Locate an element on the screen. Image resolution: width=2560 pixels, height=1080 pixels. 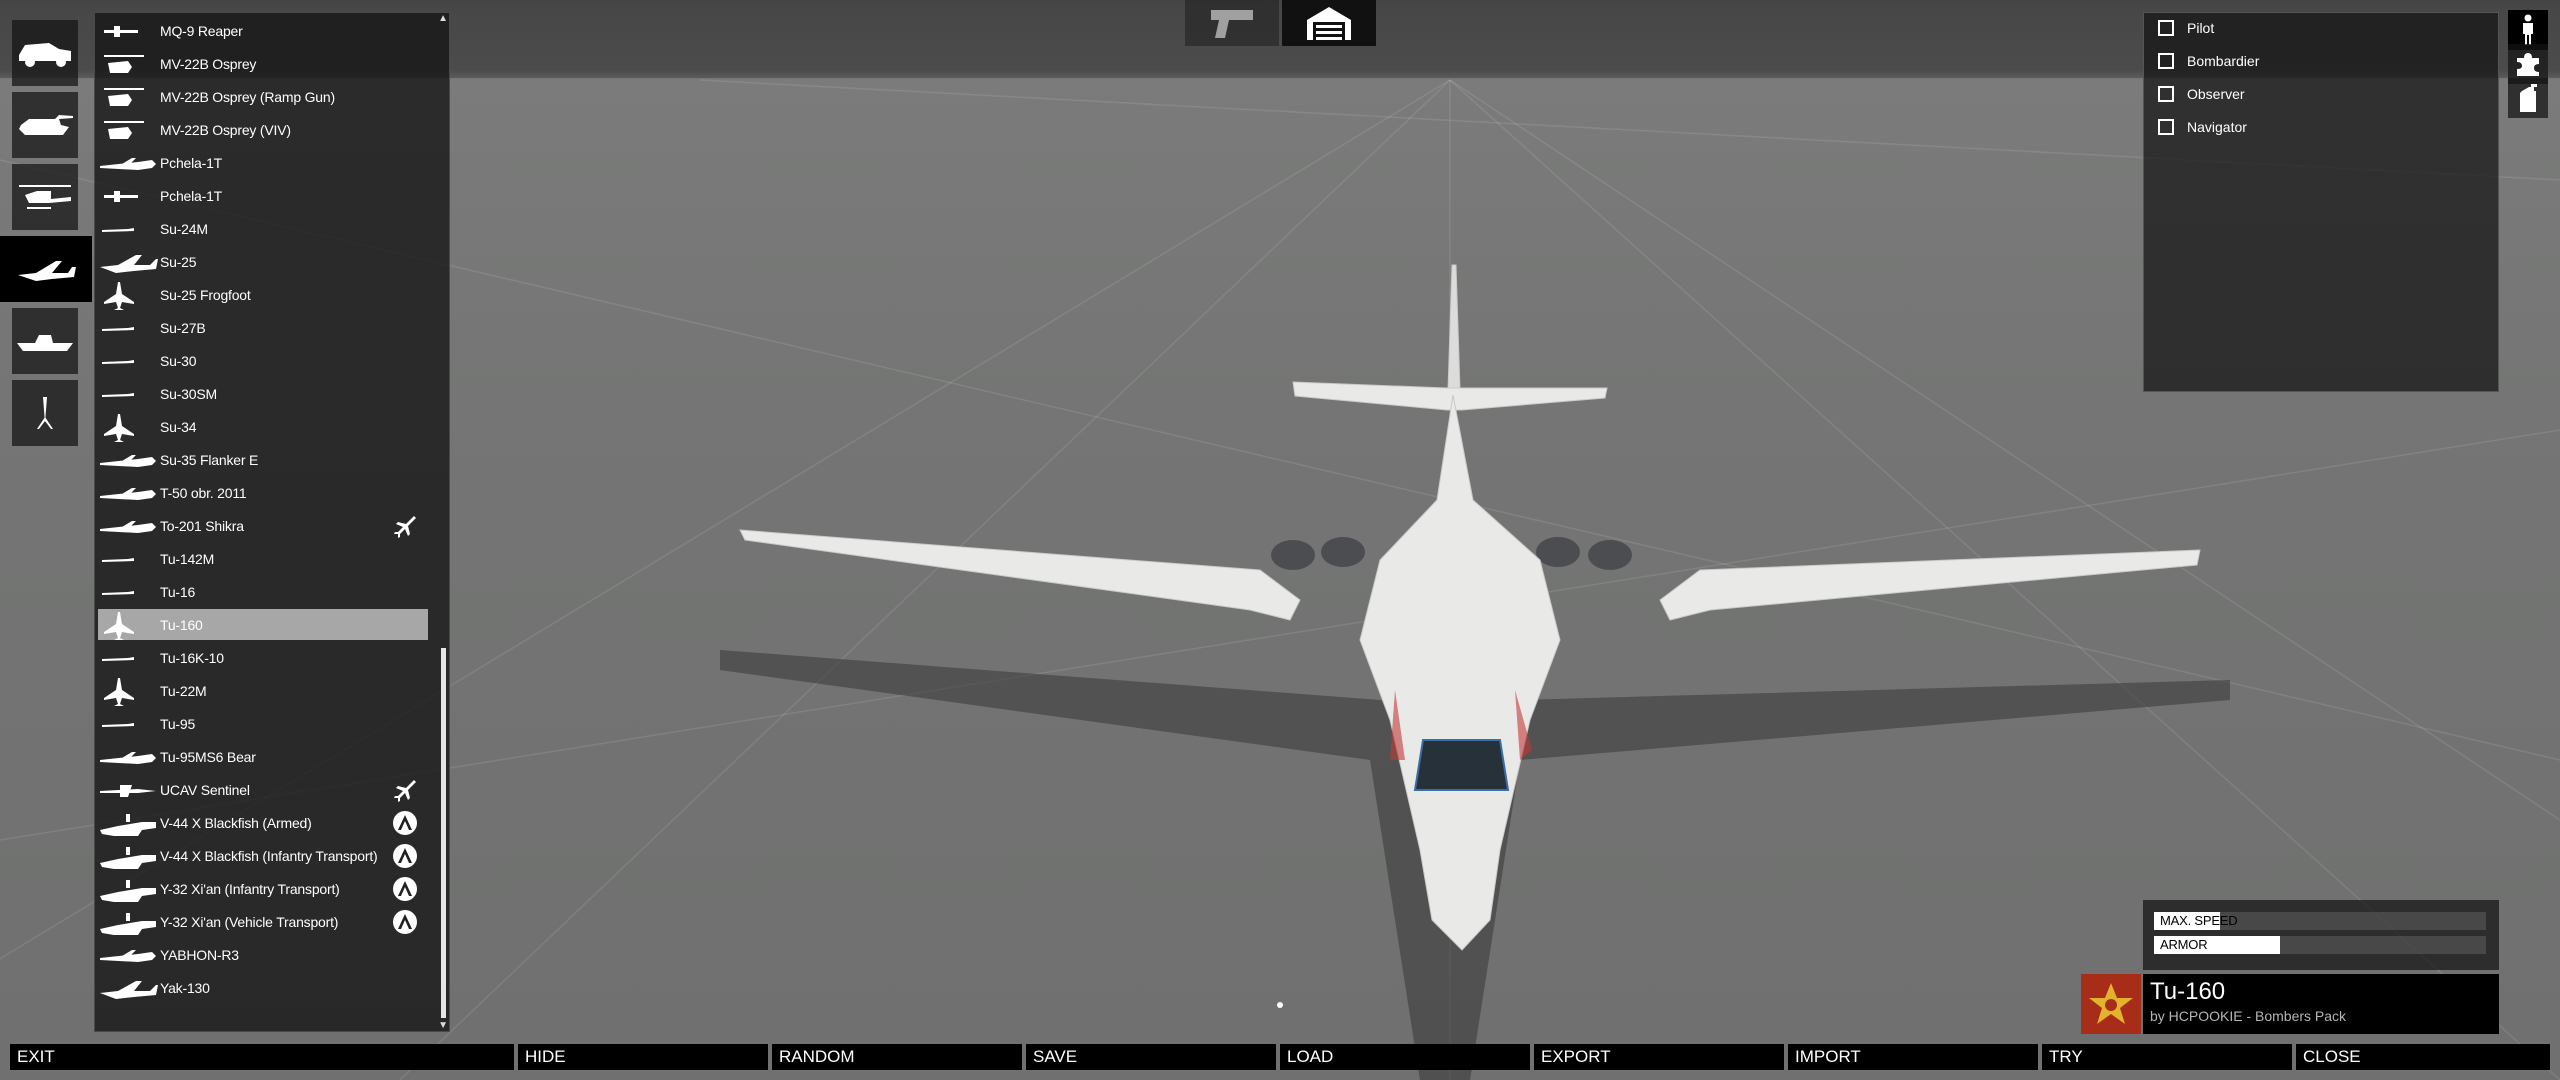
mortar-icon is located at coordinates (45, 413).